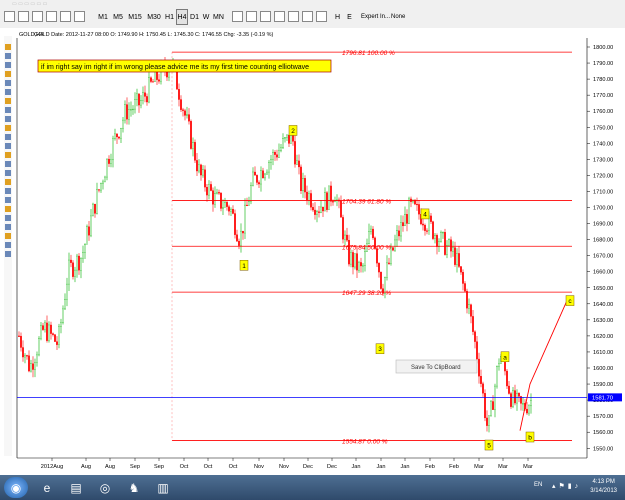 The image size is (625, 500). I want to click on timeframe-w-button: W, so click(206, 17).